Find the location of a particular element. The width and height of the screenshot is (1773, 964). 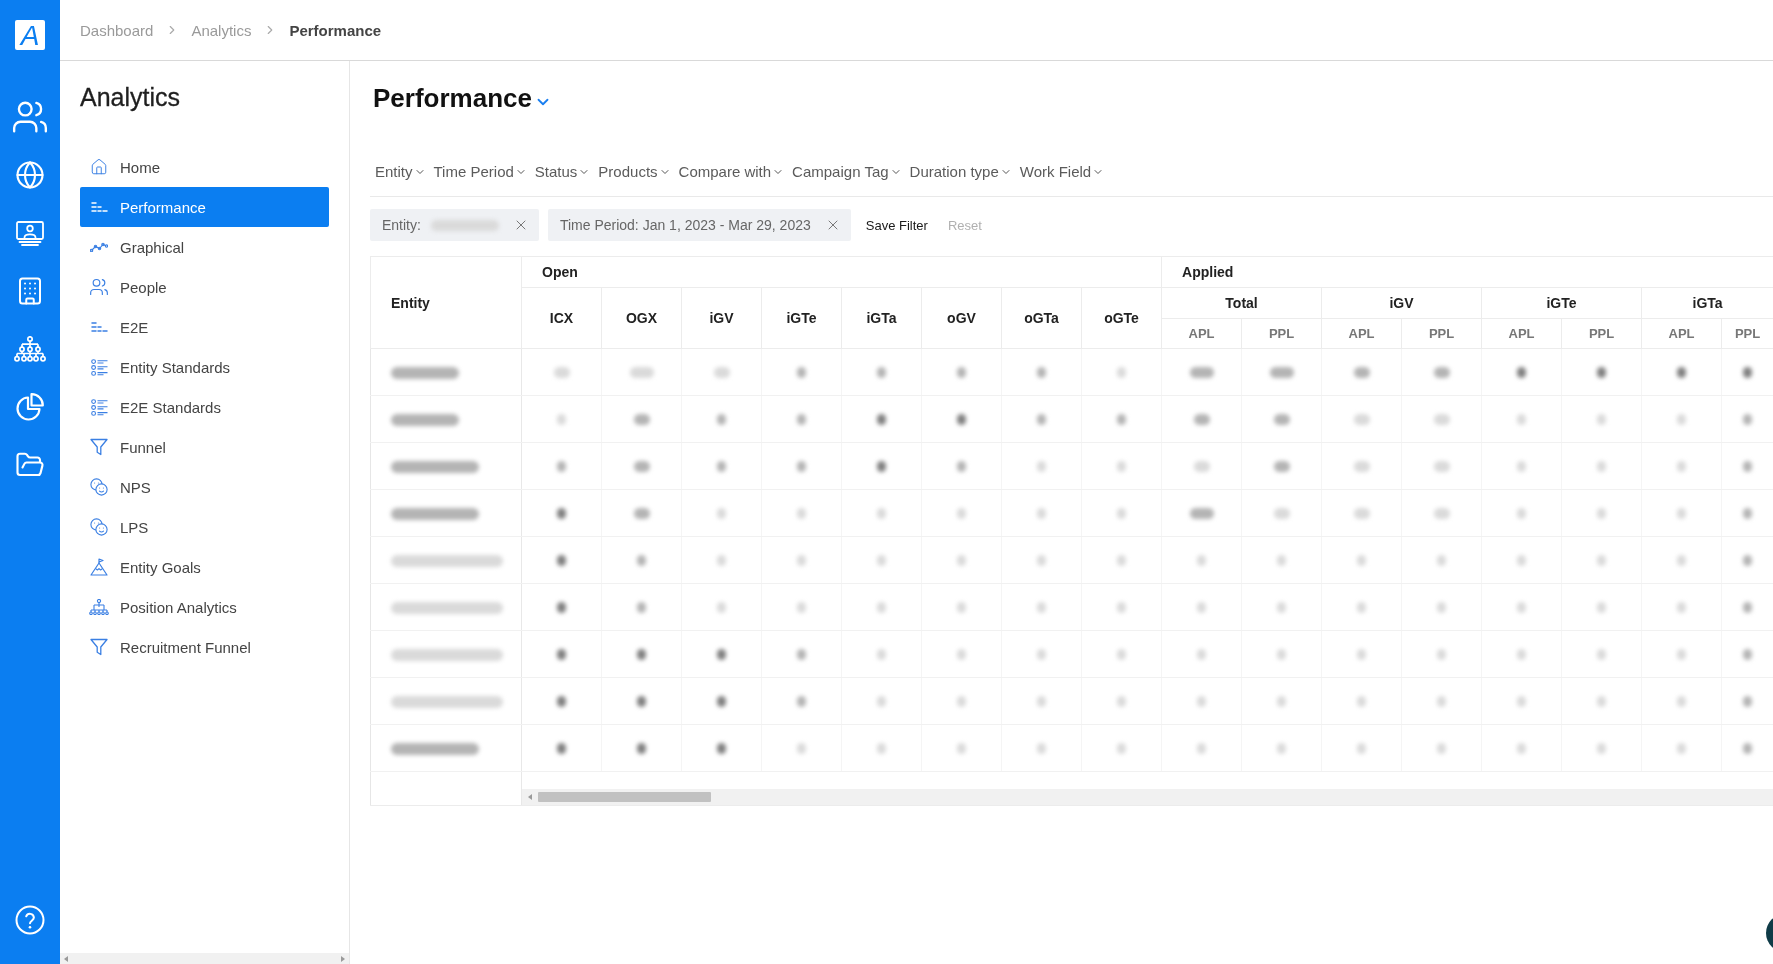

line-chart-icon is located at coordinates (99, 247).